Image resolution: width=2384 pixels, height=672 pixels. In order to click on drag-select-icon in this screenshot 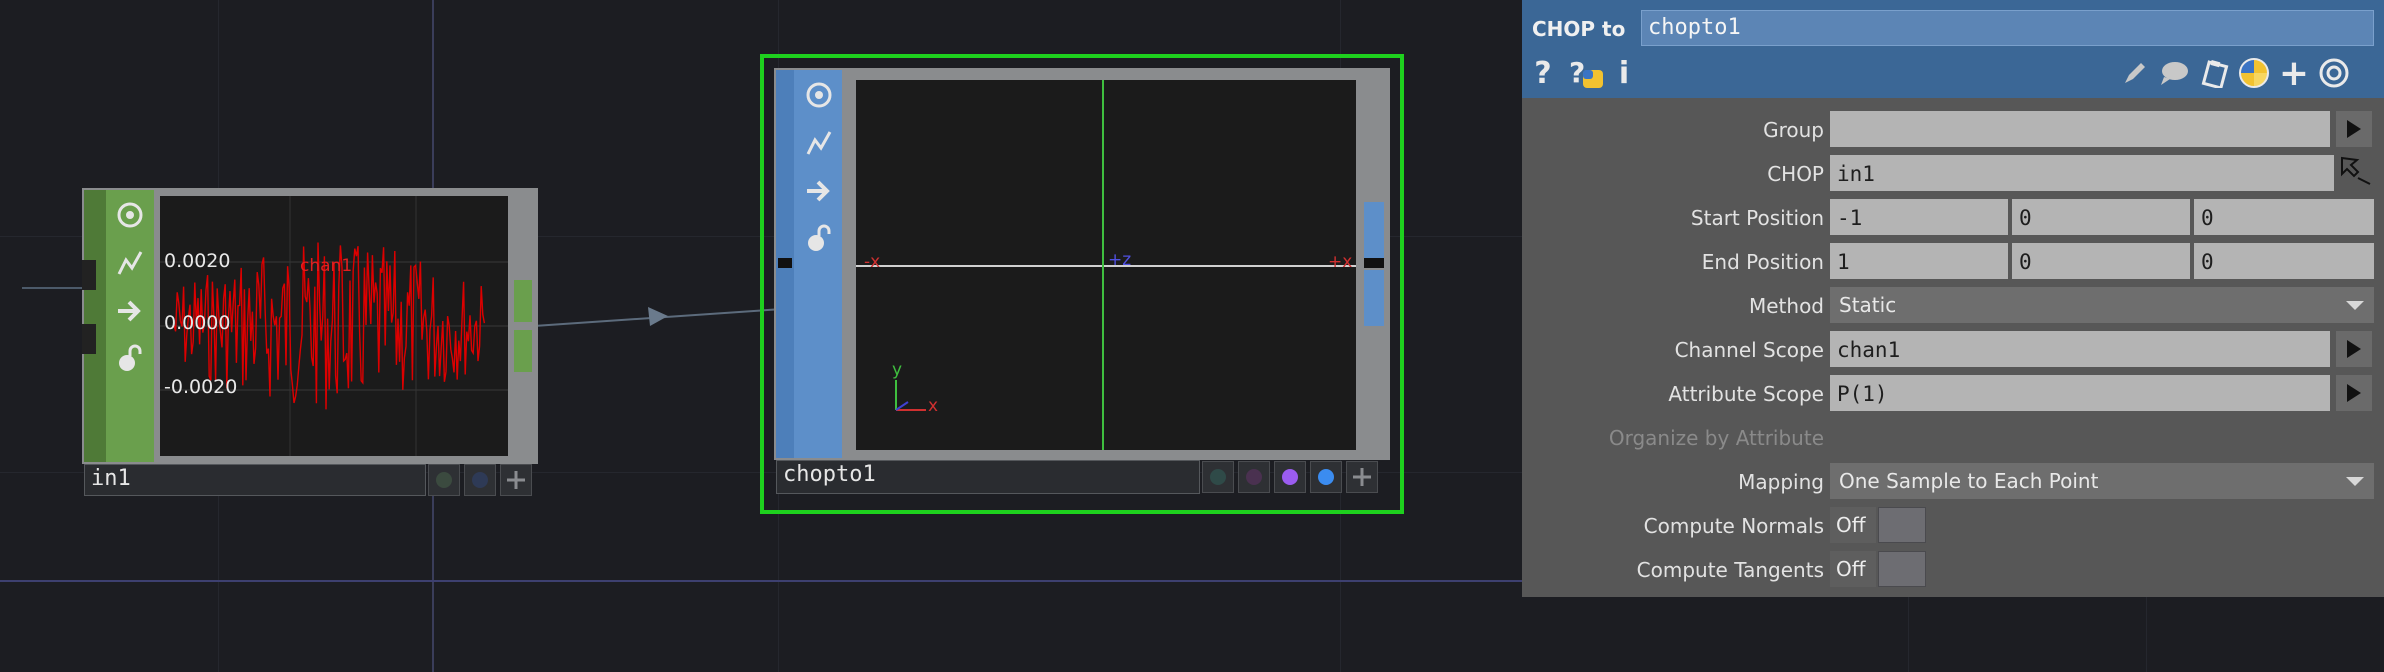, I will do `click(2356, 172)`.